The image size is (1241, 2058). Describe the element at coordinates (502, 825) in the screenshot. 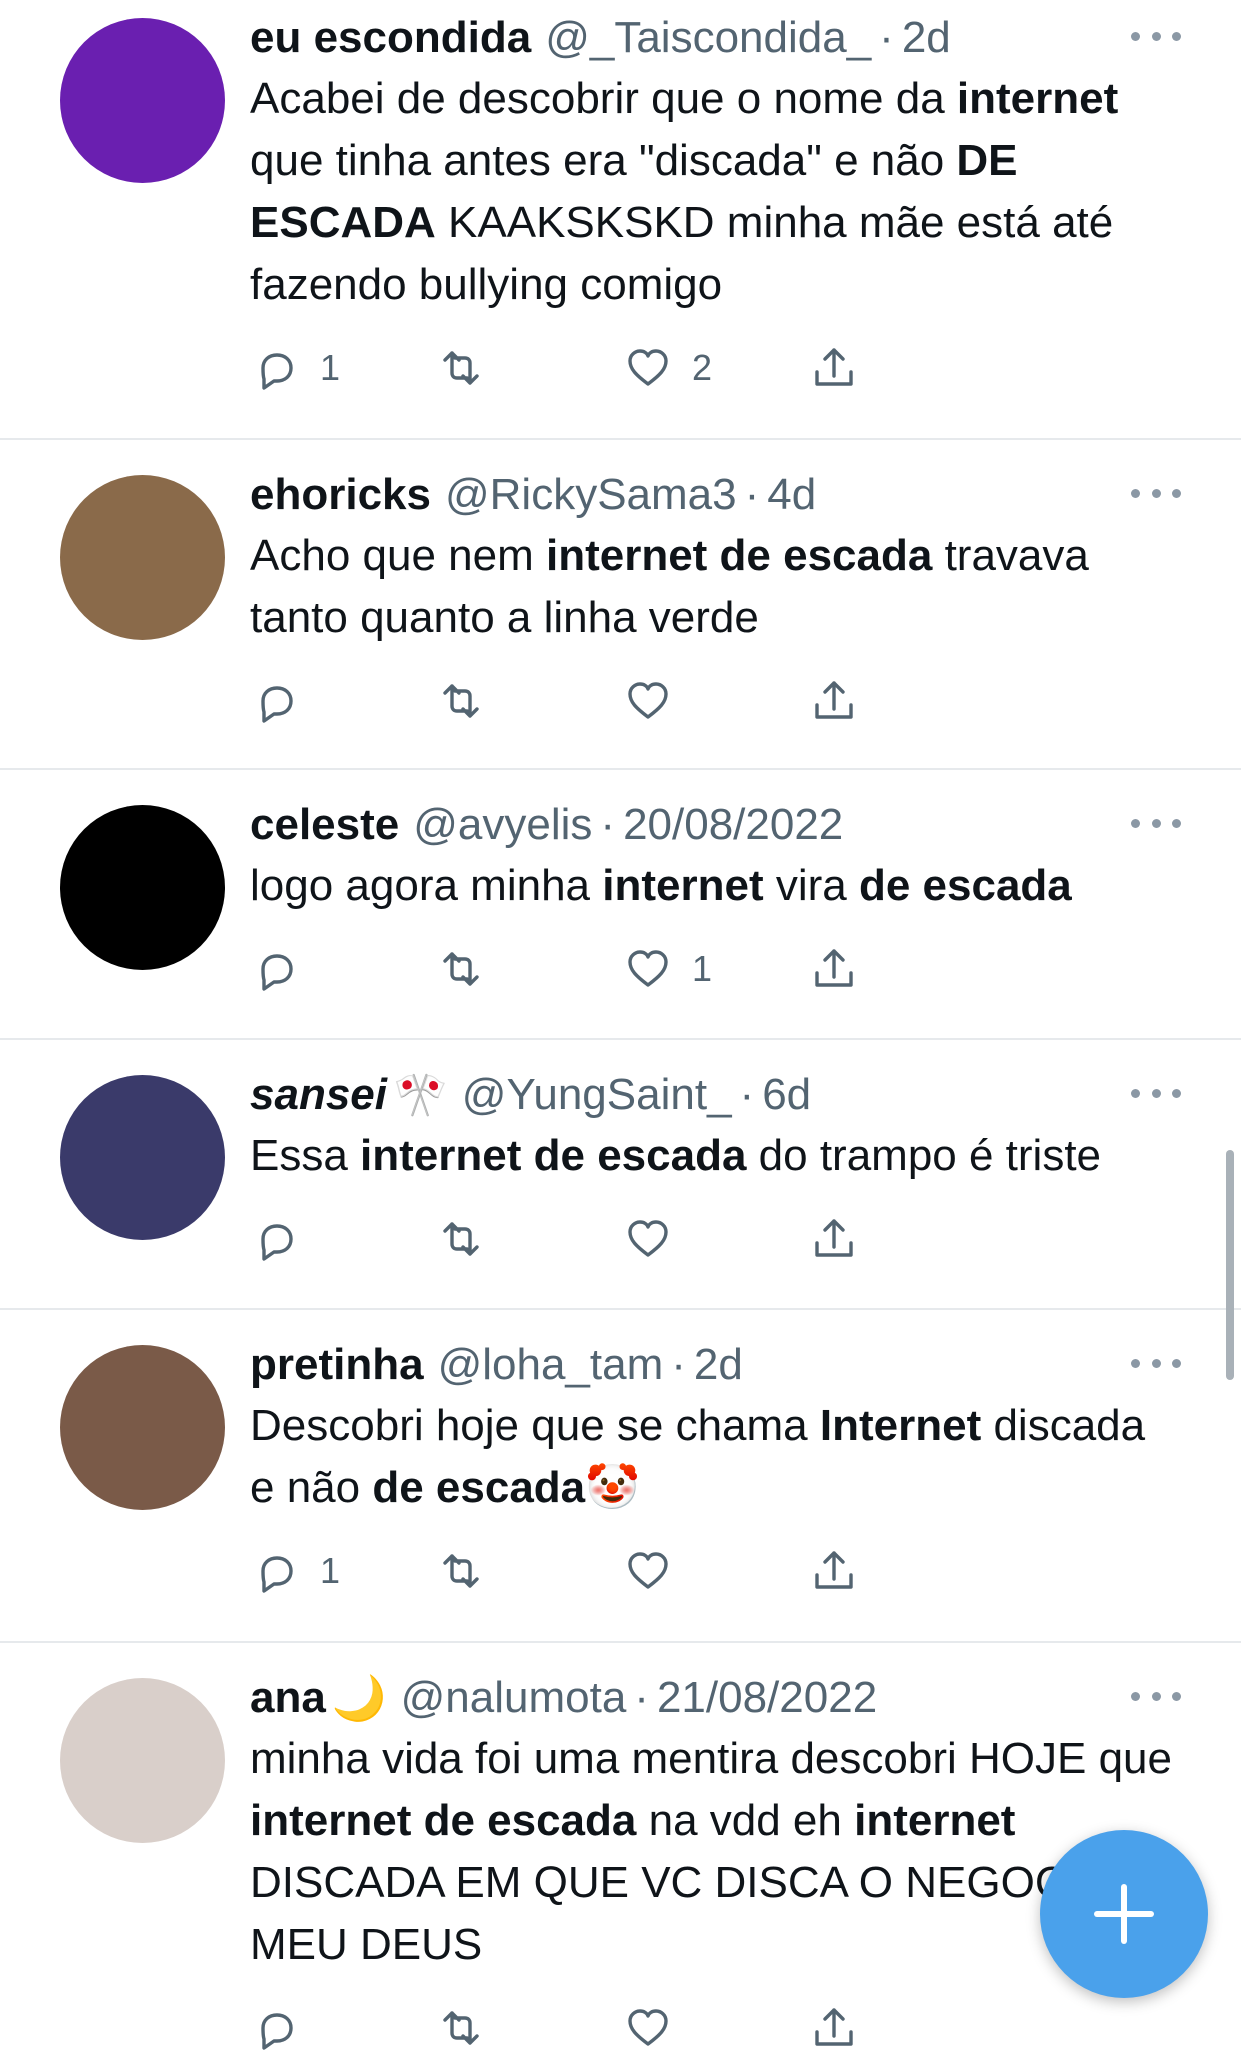

I see `user-handle: @avyelis` at that location.